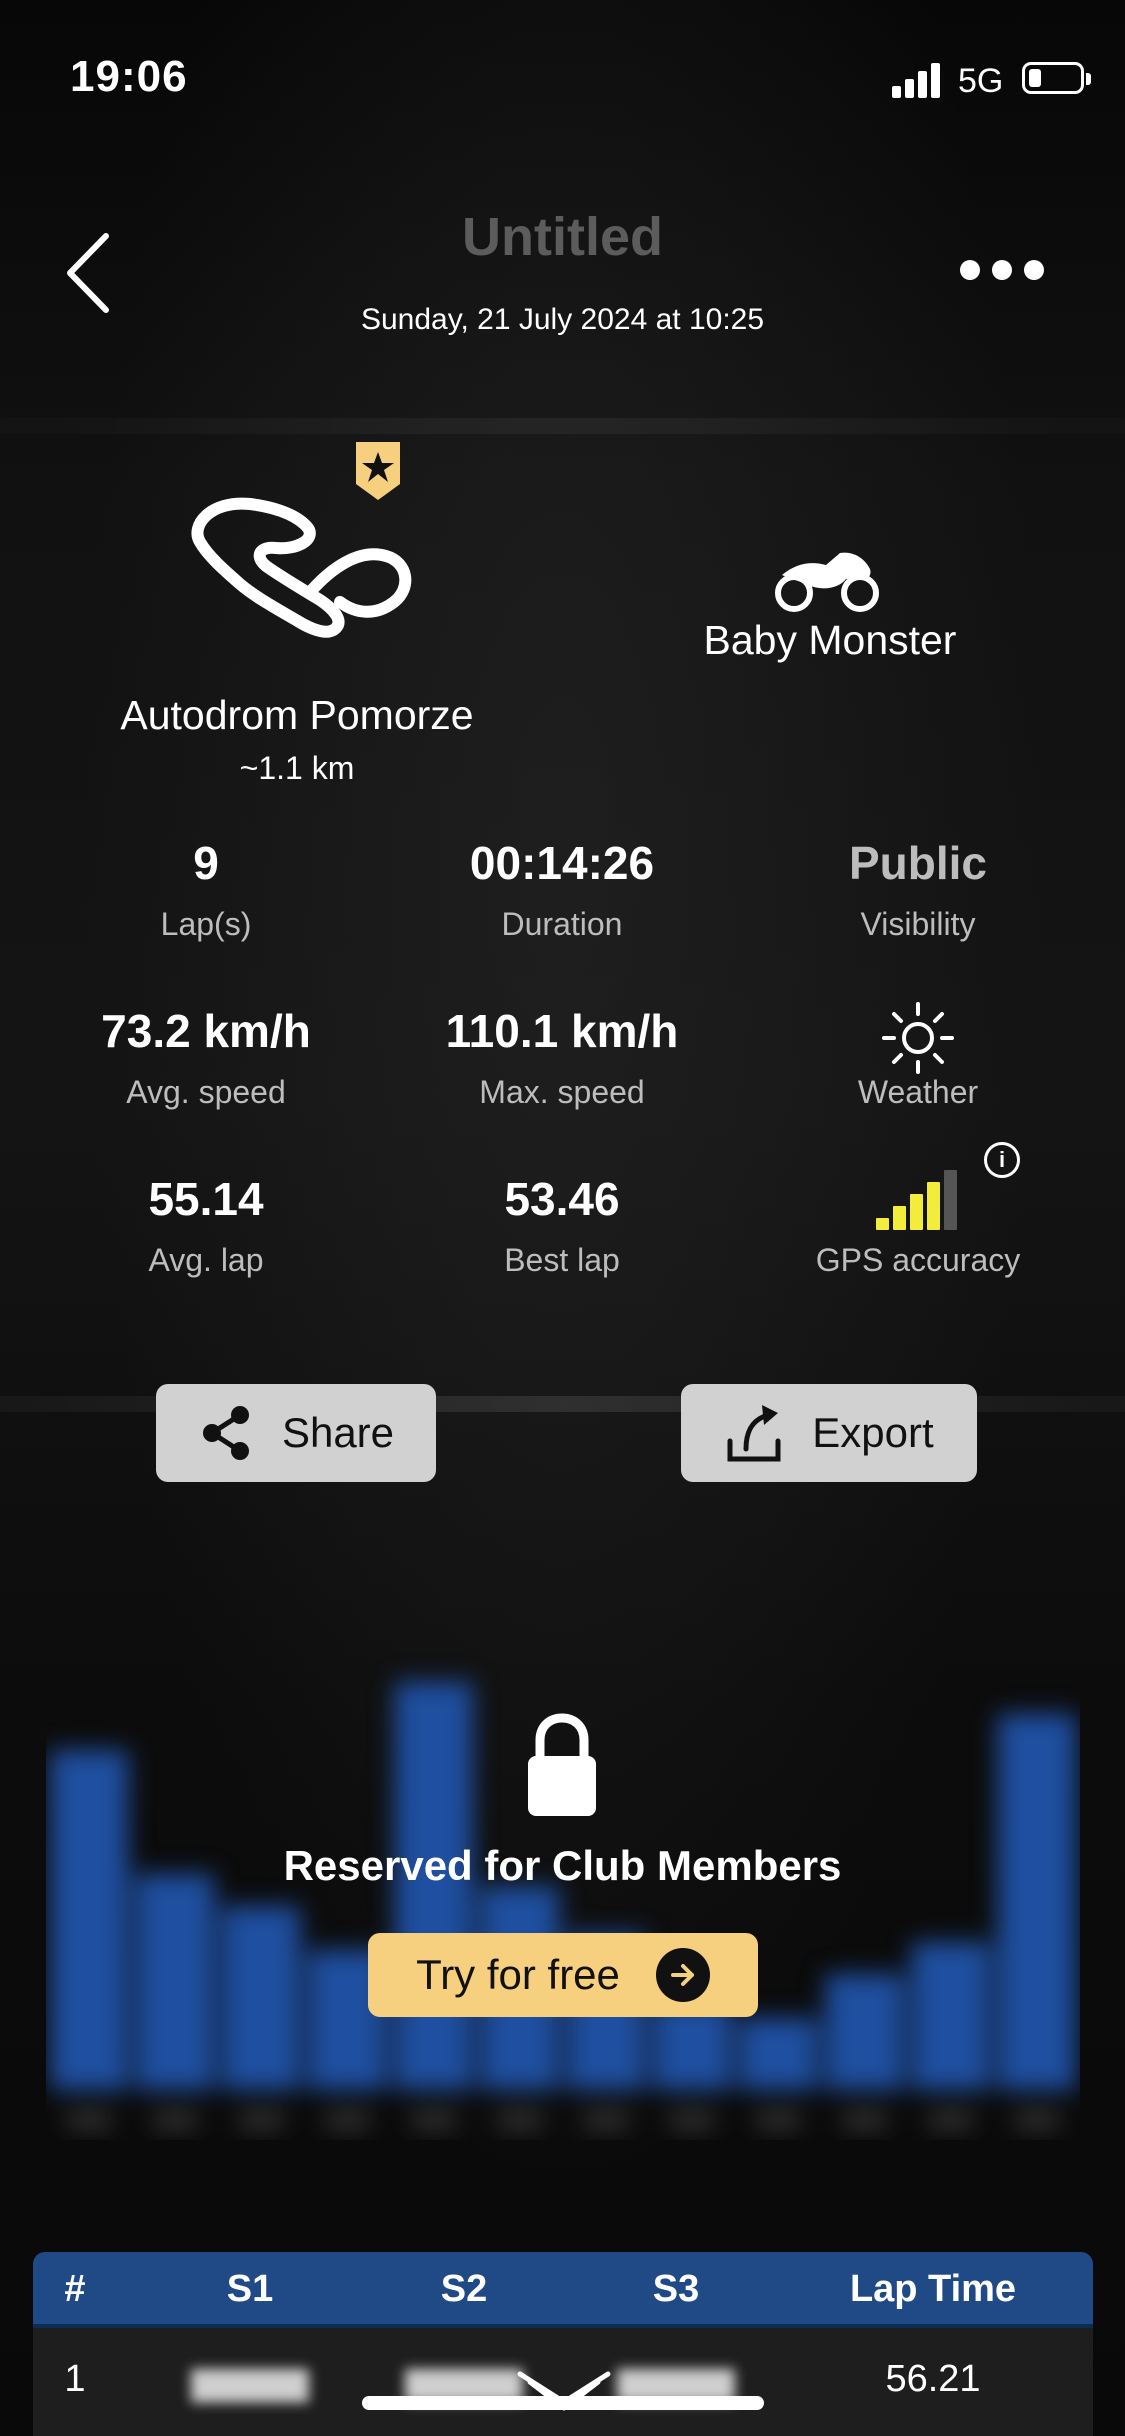  What do you see at coordinates (75, 2379) in the screenshot?
I see `lap-number: 1` at bounding box center [75, 2379].